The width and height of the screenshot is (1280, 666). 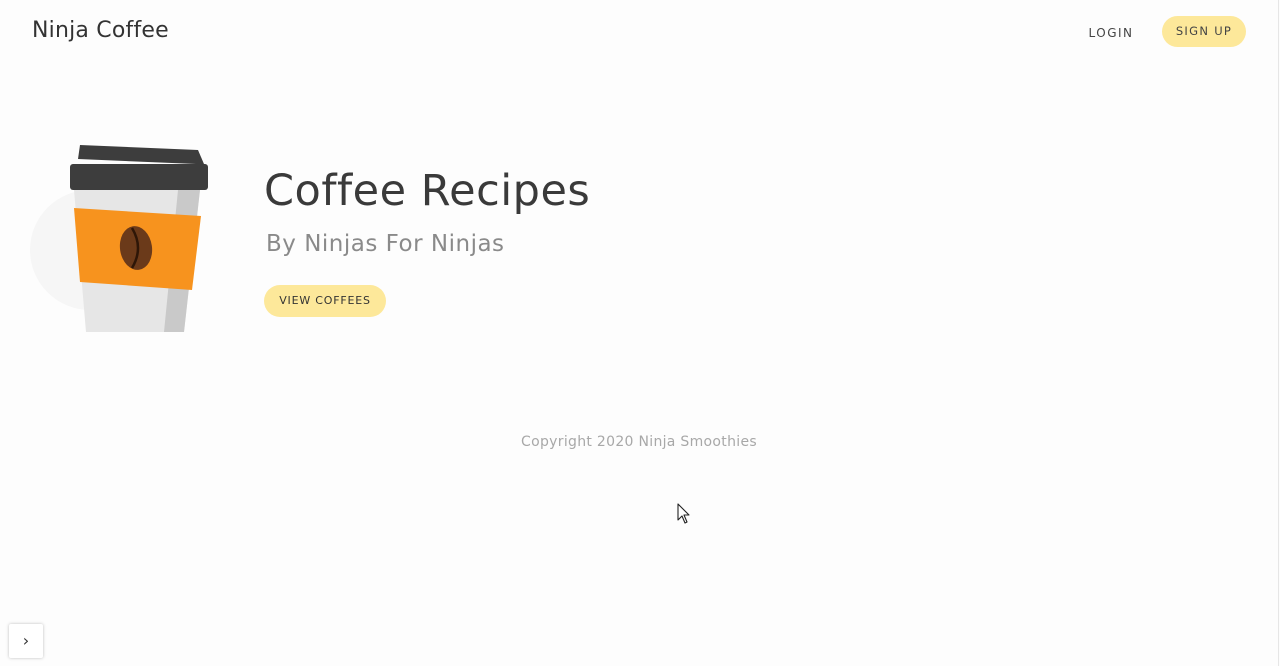 I want to click on sidebar-toggle-button: ›, so click(x=26, y=641).